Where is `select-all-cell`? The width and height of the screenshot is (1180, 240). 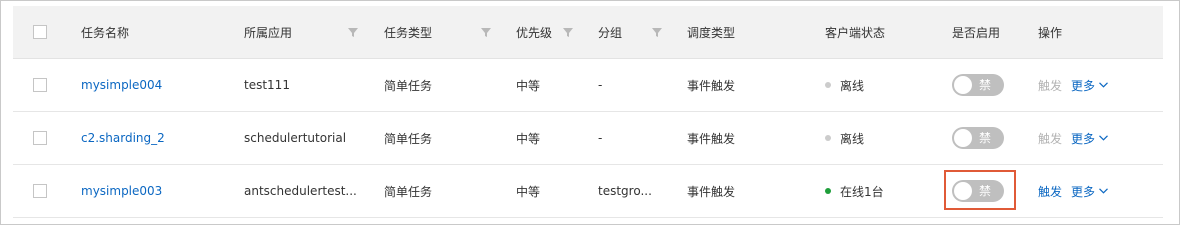
select-all-cell is located at coordinates (40, 32).